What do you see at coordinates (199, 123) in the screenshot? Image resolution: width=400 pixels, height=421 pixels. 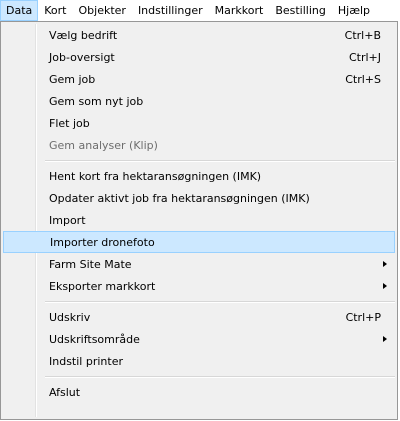 I see `menu-item-flet-job: Flet job` at bounding box center [199, 123].